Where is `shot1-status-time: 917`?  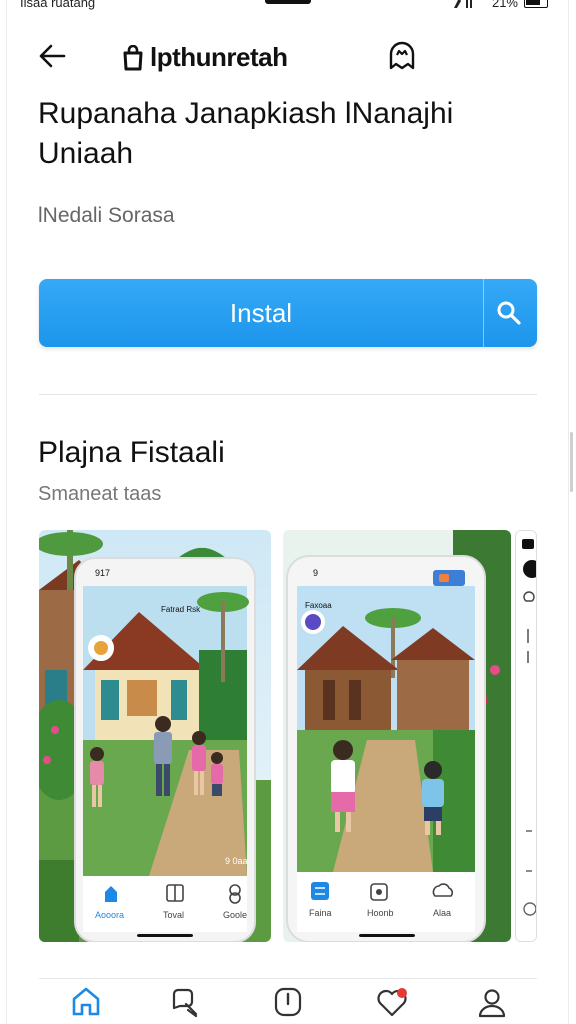 shot1-status-time: 917 is located at coordinates (102, 573).